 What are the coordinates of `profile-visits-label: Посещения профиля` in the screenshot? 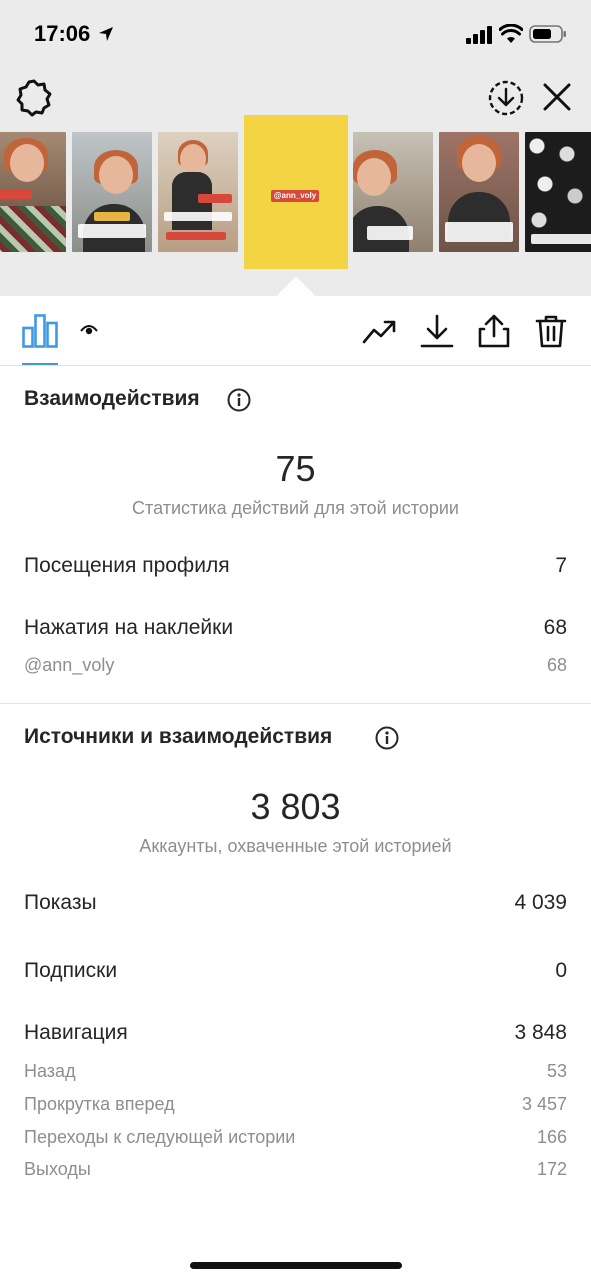 It's located at (127, 565).